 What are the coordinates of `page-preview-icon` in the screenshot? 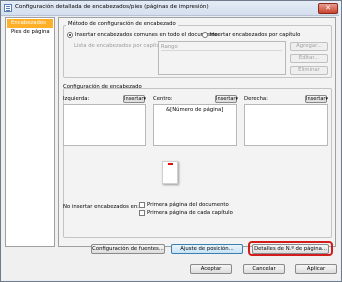 It's located at (170, 172).